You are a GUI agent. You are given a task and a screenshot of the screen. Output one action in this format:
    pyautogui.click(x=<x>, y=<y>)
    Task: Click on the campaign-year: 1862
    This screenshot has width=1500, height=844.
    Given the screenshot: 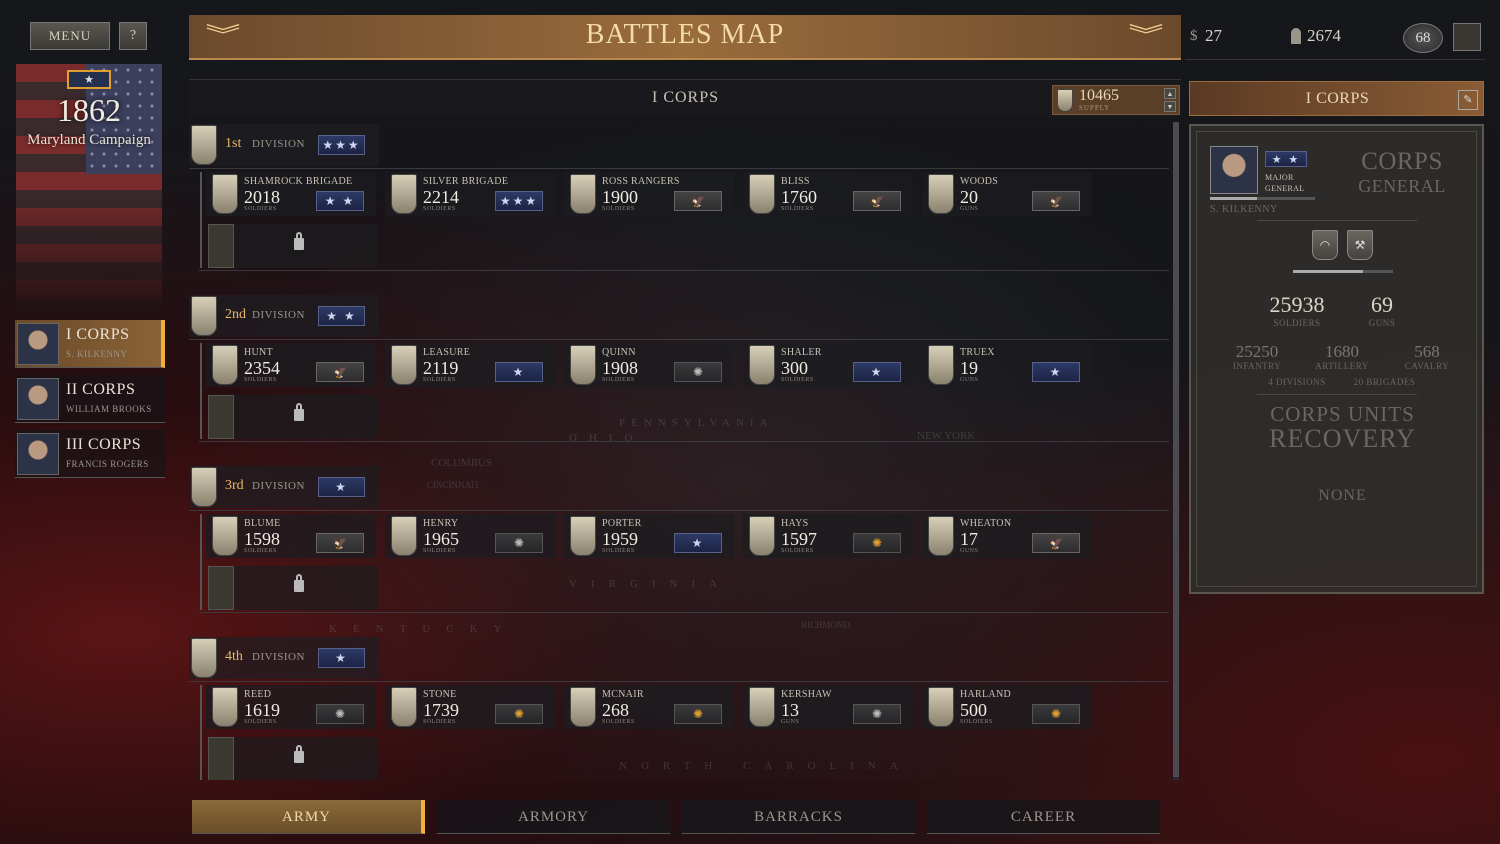 What is the action you would take?
    pyautogui.click(x=89, y=110)
    